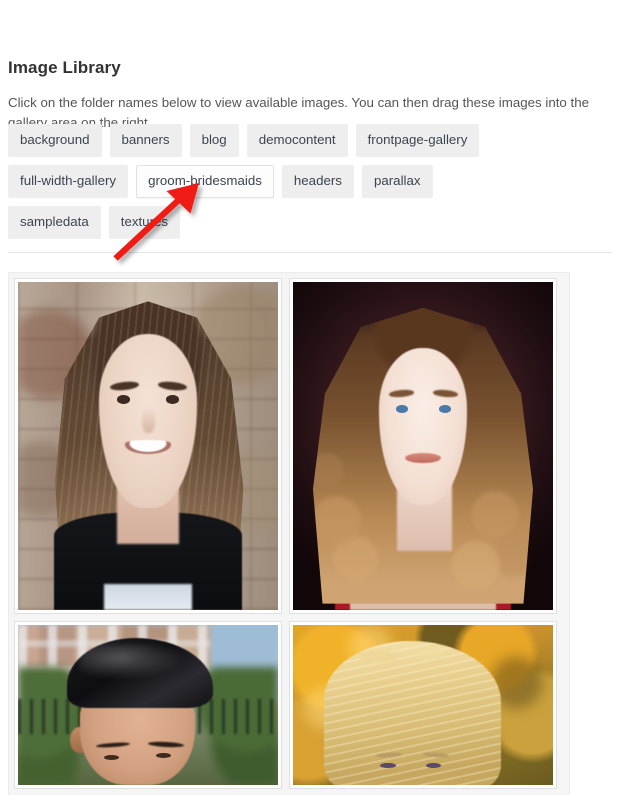 The image size is (640, 795). I want to click on folder-tag-blog: blog, so click(214, 140).